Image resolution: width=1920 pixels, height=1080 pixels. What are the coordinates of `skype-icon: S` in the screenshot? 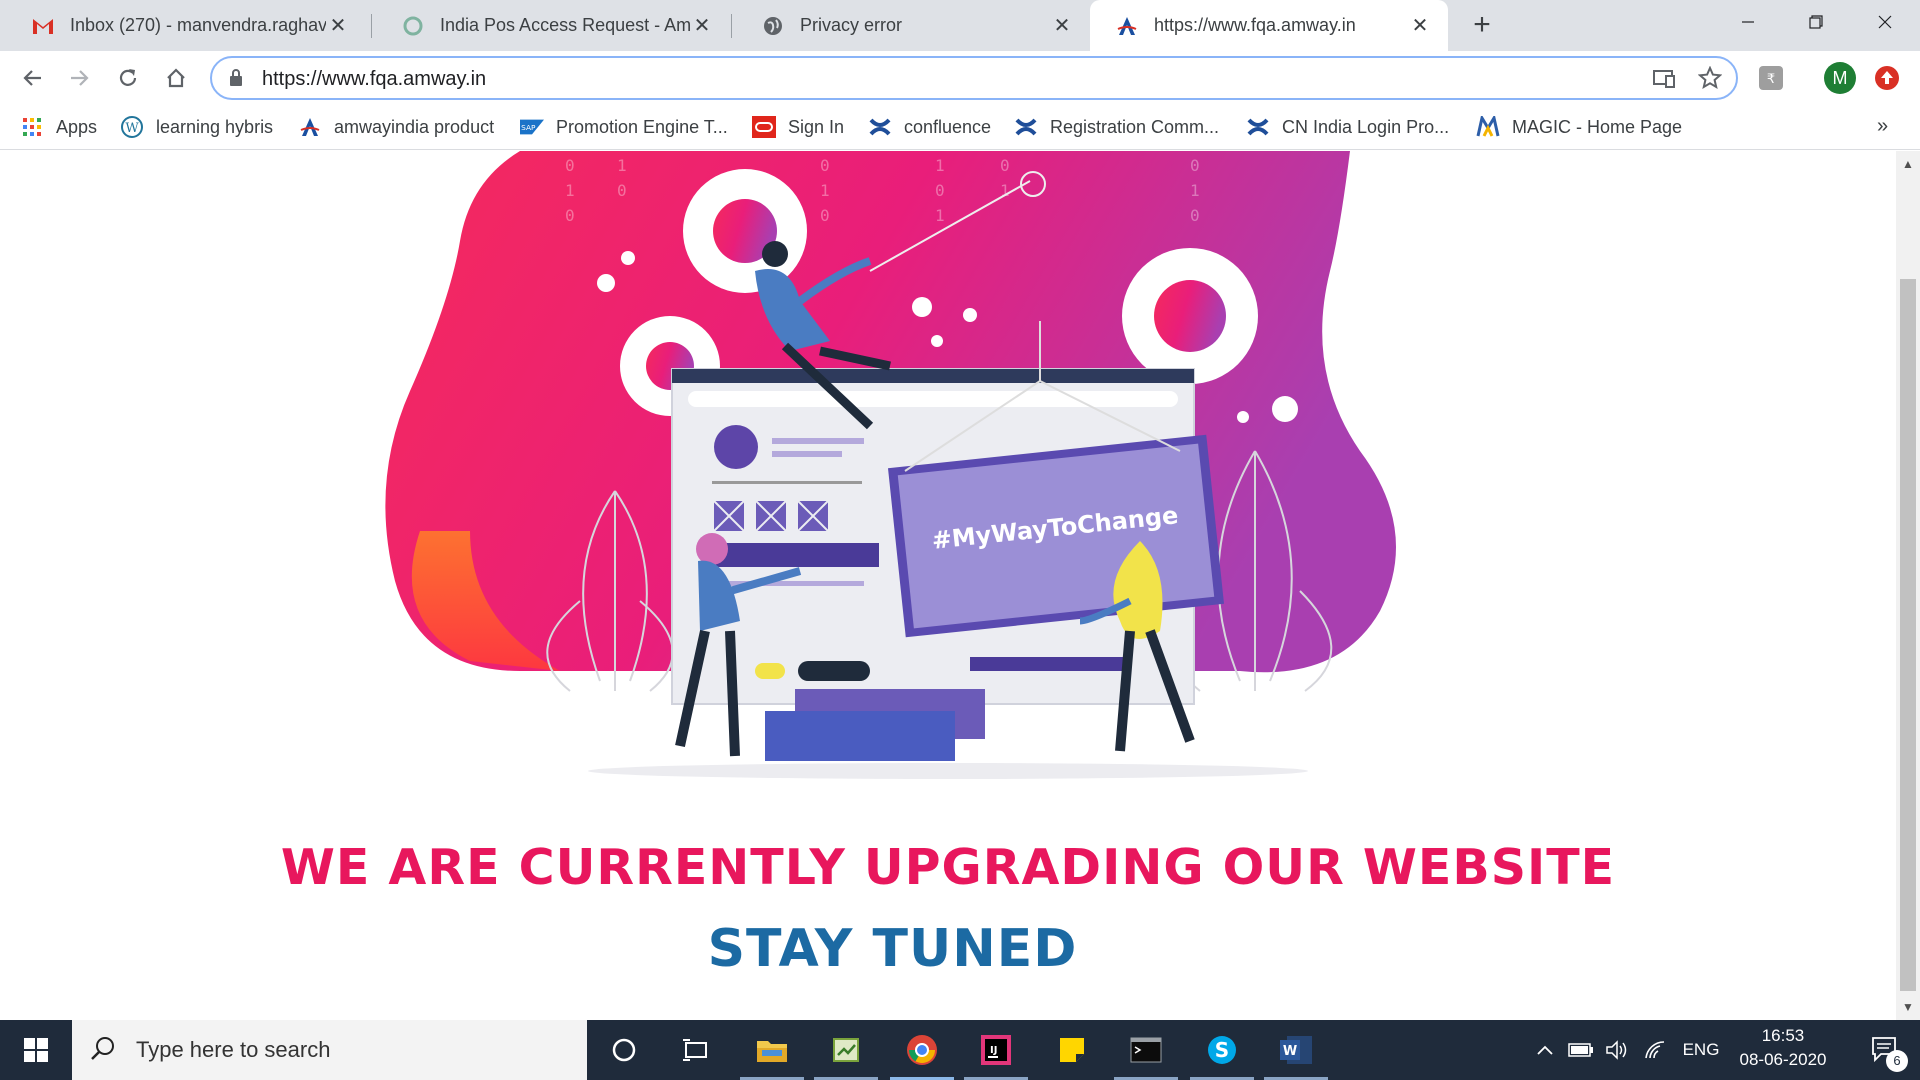 It's located at (1222, 1050).